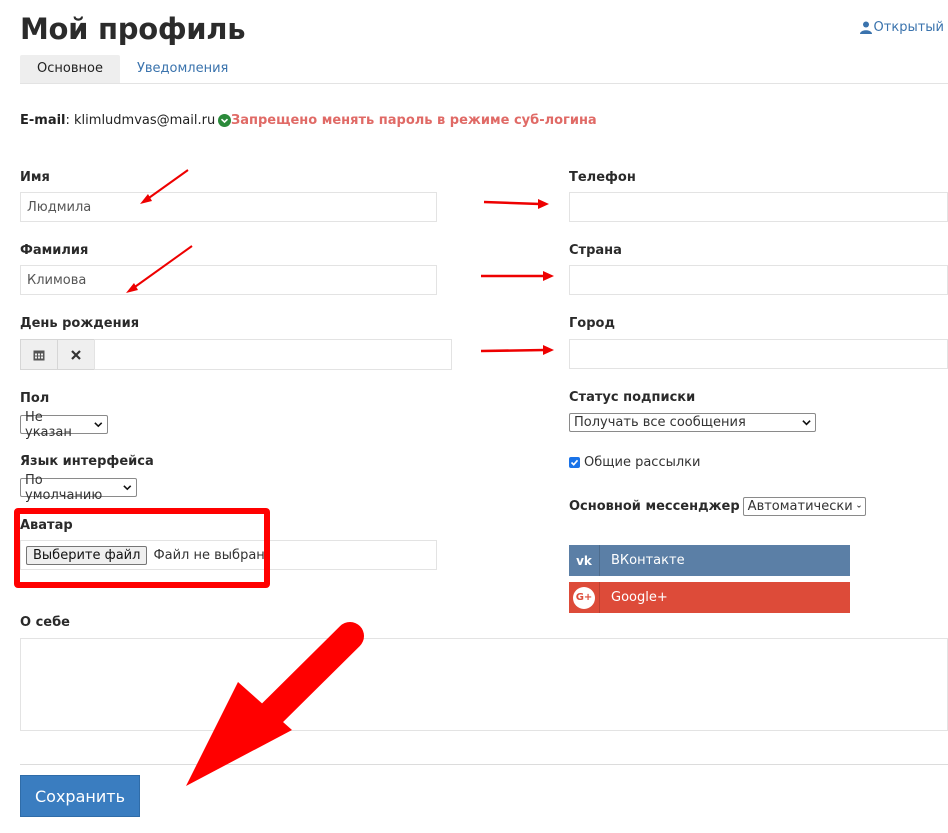  I want to click on country-input, so click(758, 280).